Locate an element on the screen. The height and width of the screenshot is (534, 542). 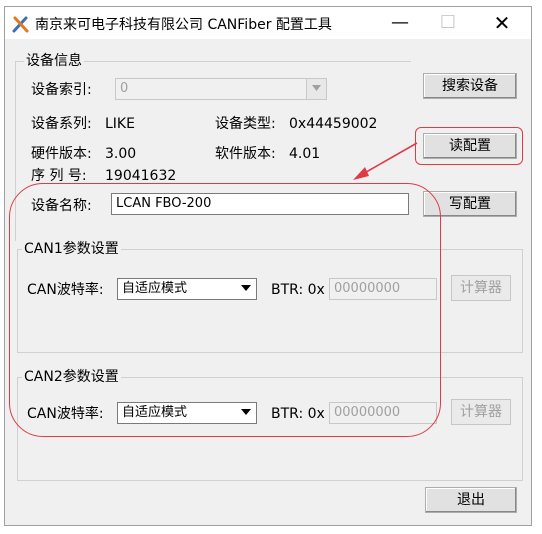
read-config-highlight is located at coordinates (469, 146).